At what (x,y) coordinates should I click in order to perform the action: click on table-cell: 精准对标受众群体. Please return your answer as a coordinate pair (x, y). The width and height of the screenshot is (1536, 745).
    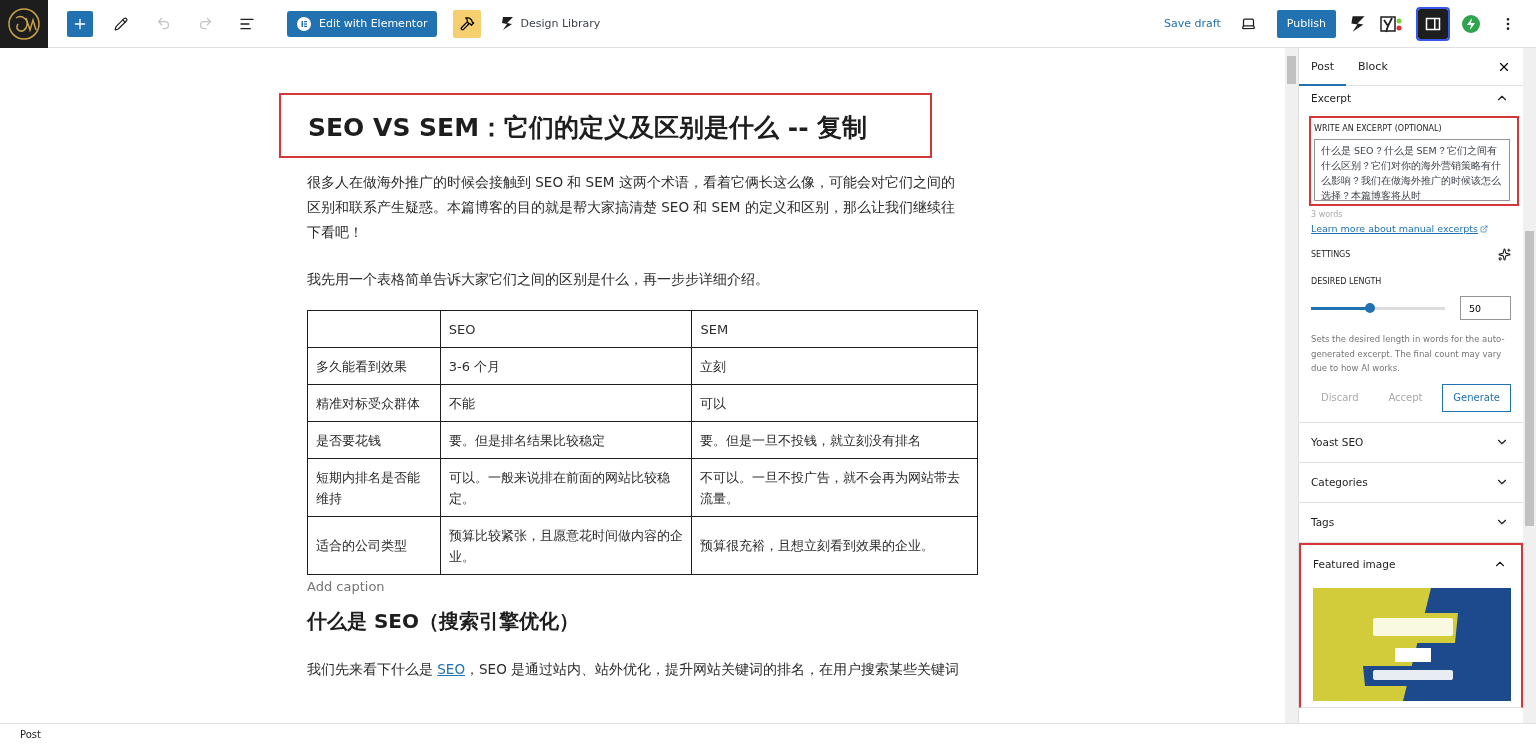
    Looking at the image, I should click on (374, 403).